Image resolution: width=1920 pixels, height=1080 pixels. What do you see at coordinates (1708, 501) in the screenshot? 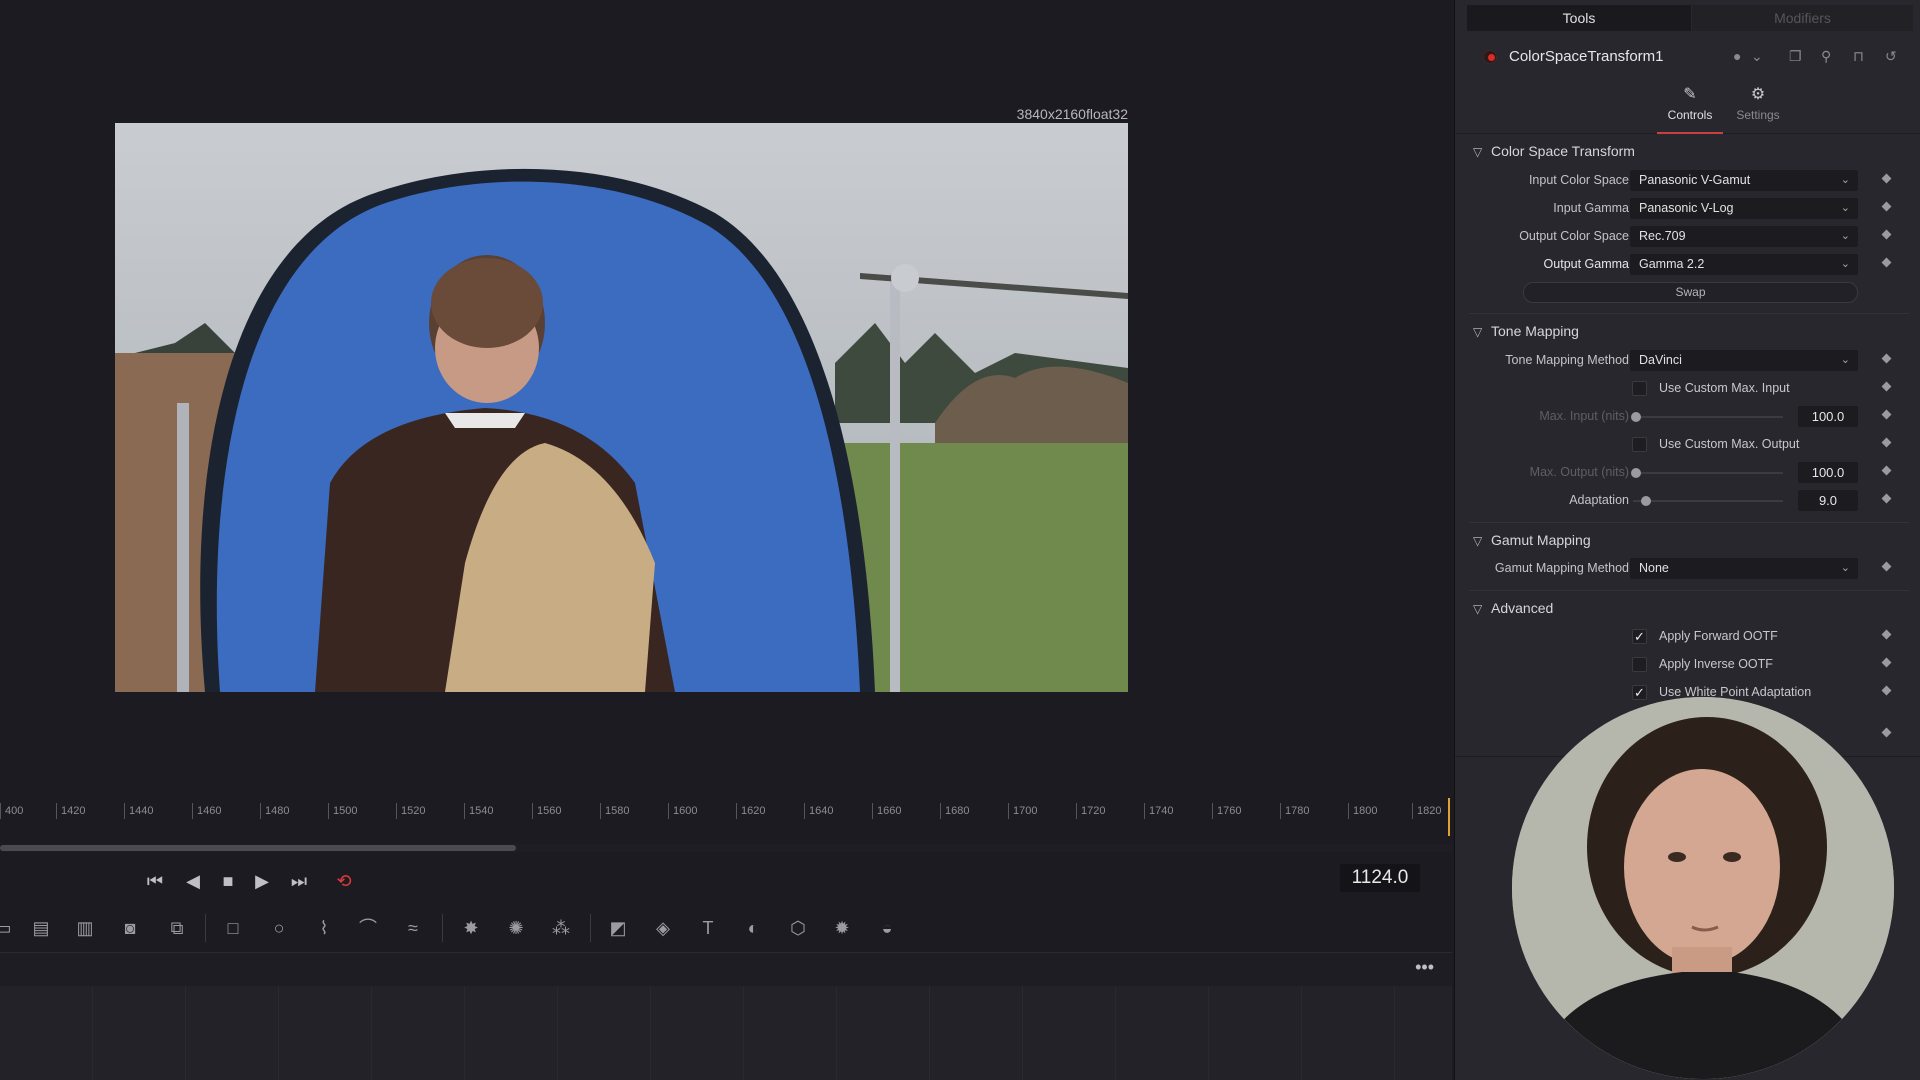
I see `adaptation-slider` at bounding box center [1708, 501].